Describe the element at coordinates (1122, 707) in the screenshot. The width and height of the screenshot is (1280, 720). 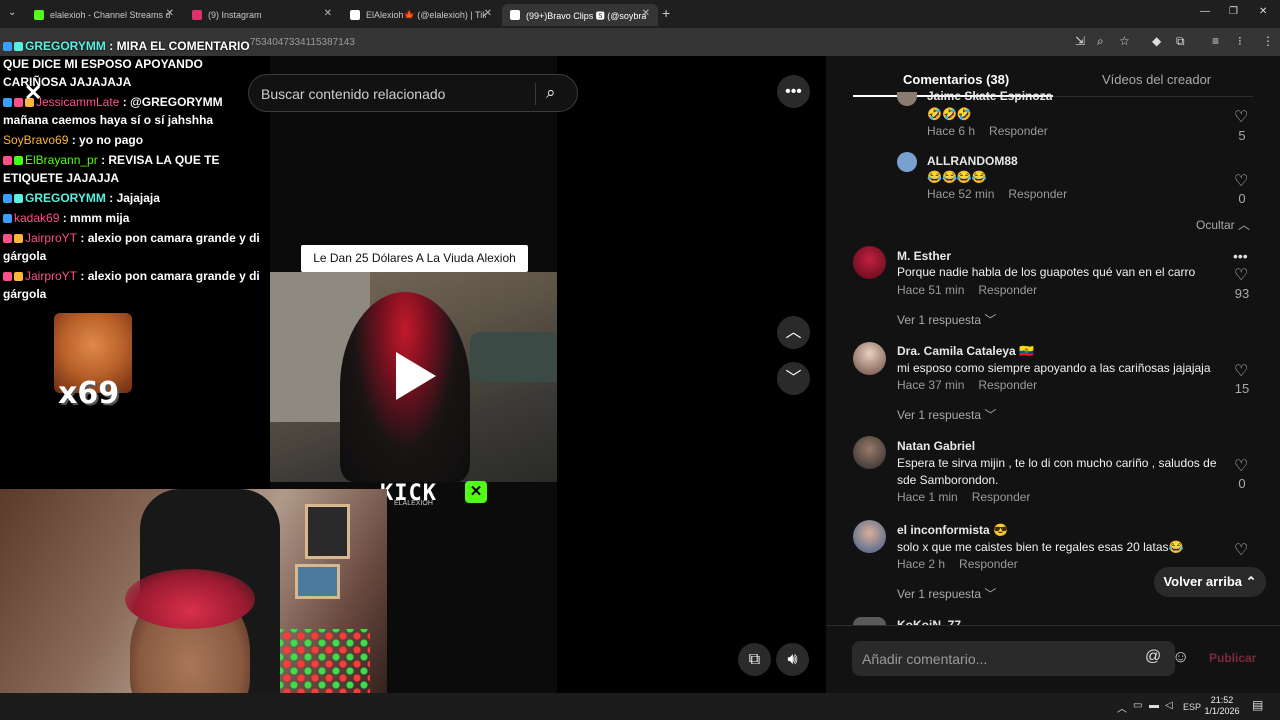
I see `show-hidden-icons-icon: ︿` at that location.